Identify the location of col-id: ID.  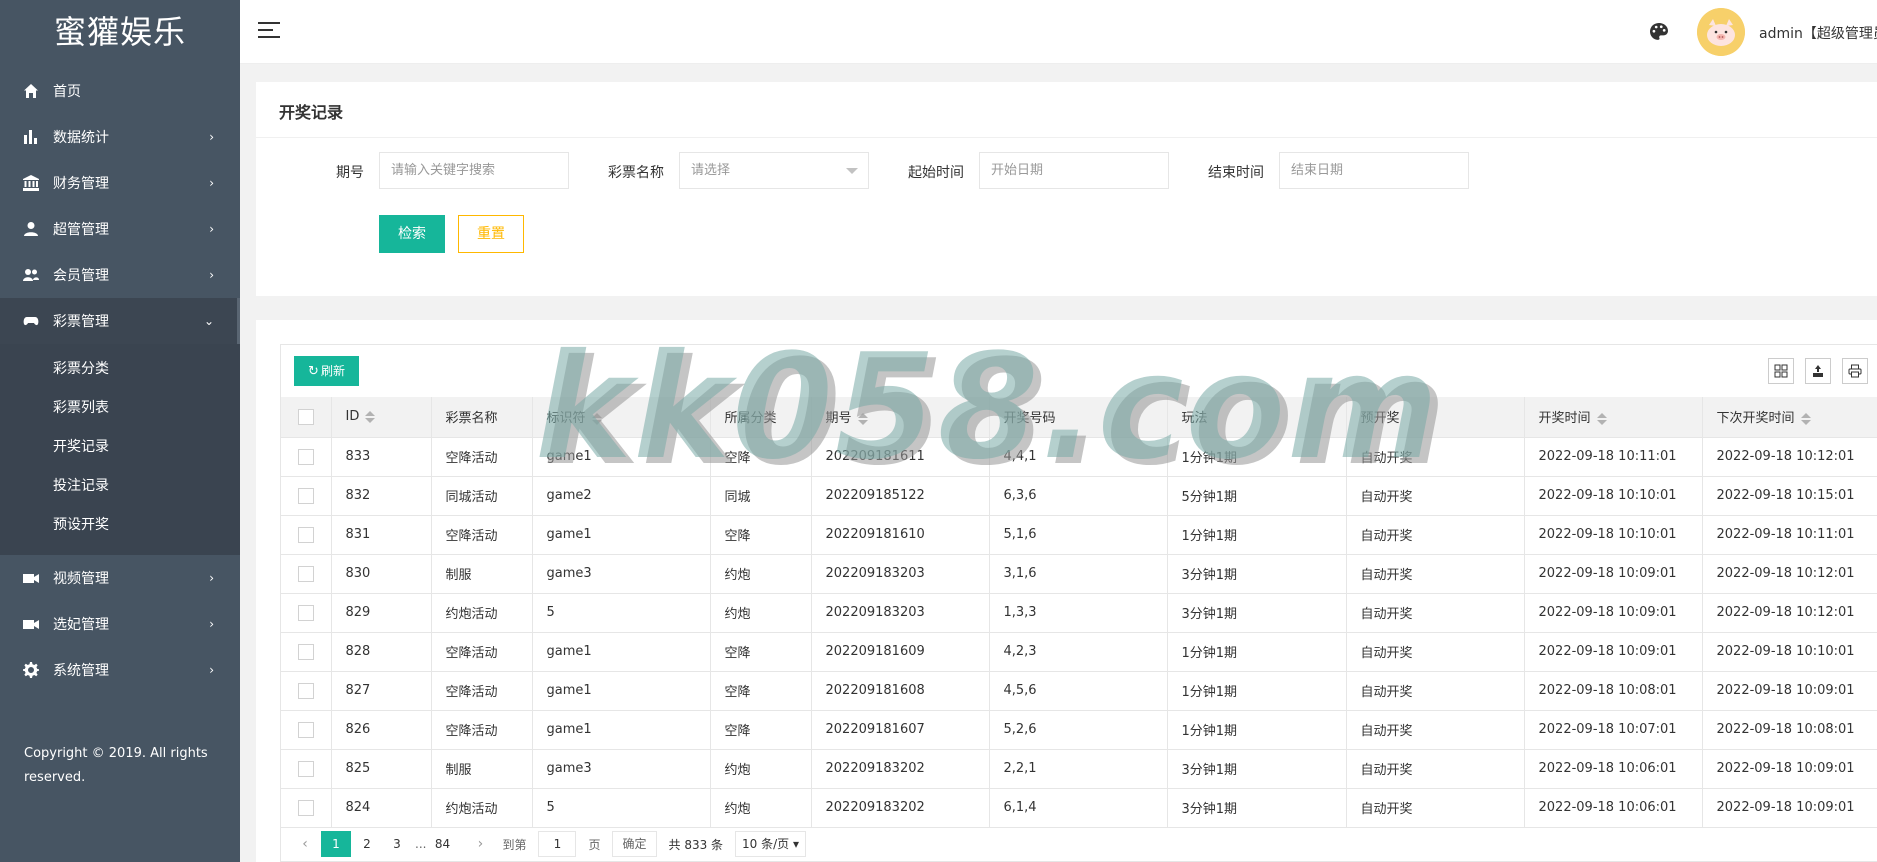
(381, 417).